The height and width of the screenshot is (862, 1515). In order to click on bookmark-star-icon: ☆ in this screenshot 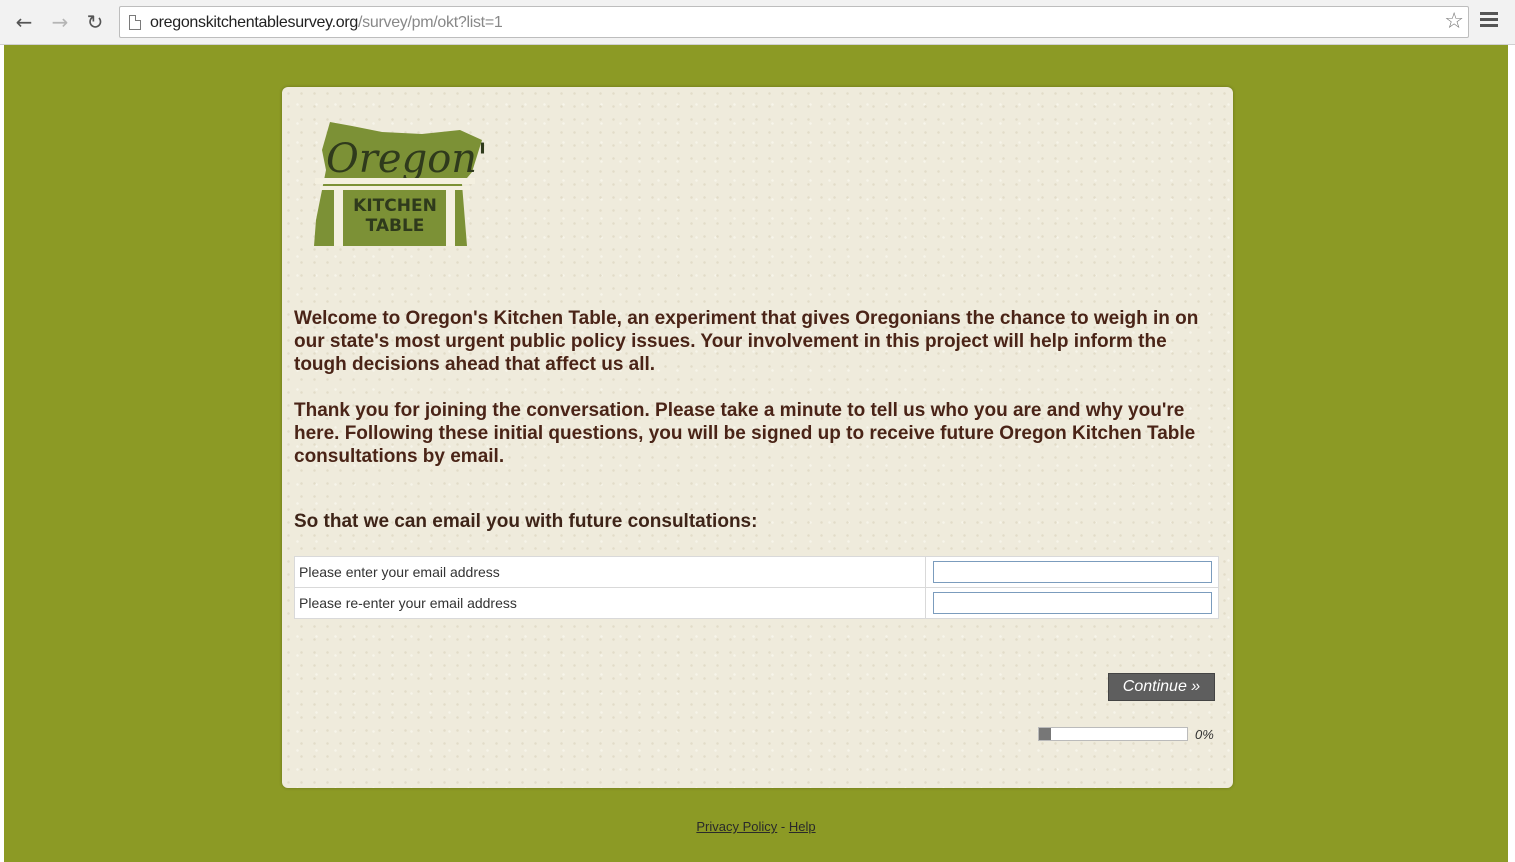, I will do `click(1454, 21)`.